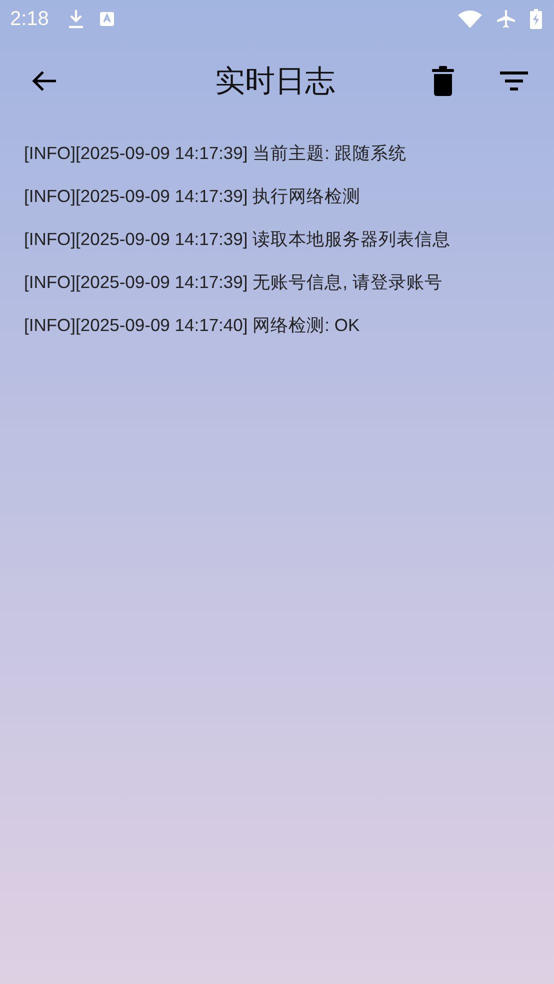 Image resolution: width=554 pixels, height=984 pixels. Describe the element at coordinates (470, 19) in the screenshot. I see `wifi-icon` at that location.